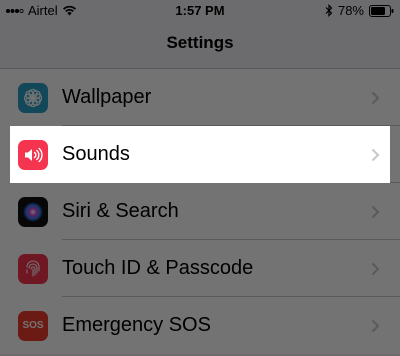 The width and height of the screenshot is (400, 356). What do you see at coordinates (33, 154) in the screenshot?
I see `speaker-icon` at bounding box center [33, 154].